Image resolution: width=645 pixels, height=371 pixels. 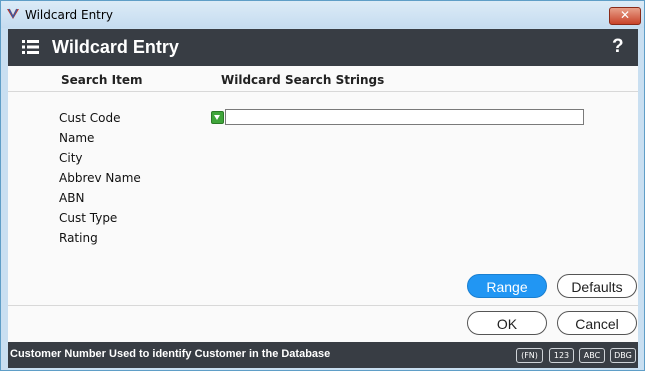 I want to click on column-header-wildcard-strings: Wildcard Search Strings, so click(x=303, y=80).